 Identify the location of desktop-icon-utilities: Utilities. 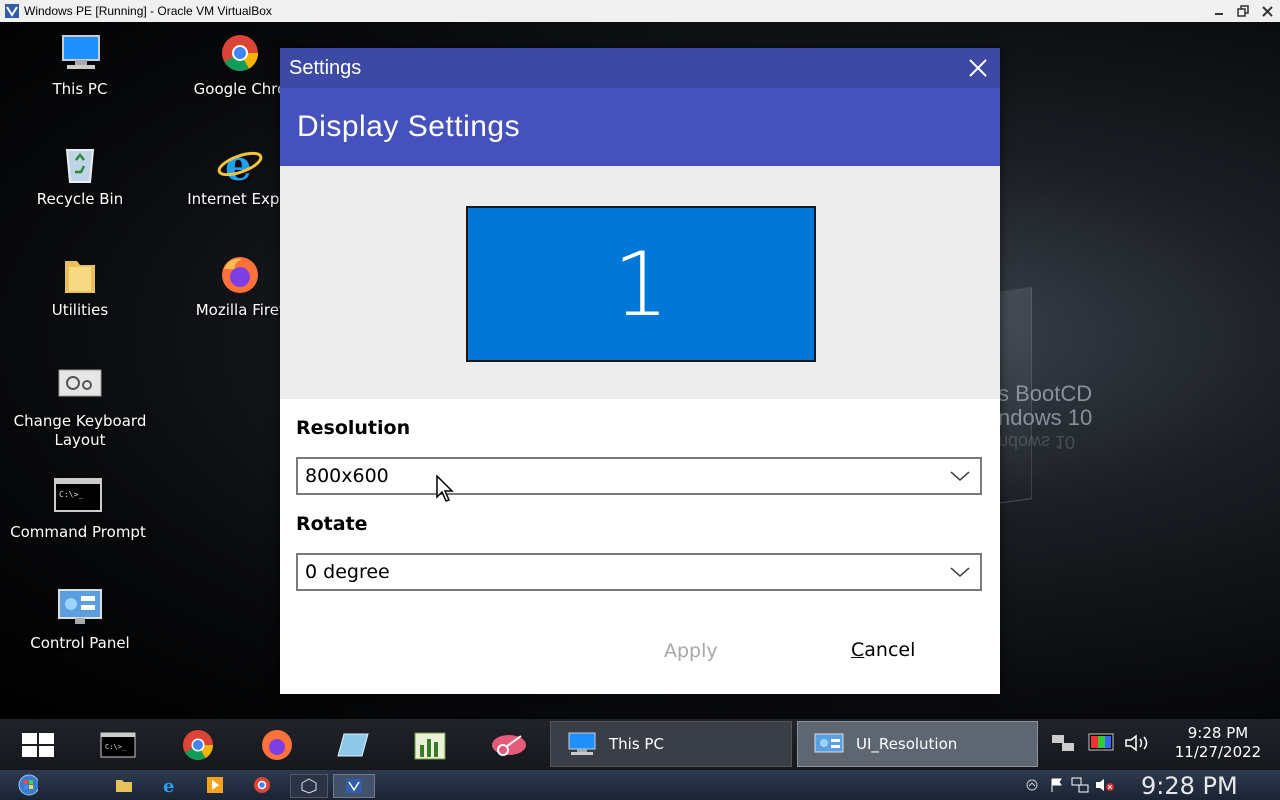
(80, 286).